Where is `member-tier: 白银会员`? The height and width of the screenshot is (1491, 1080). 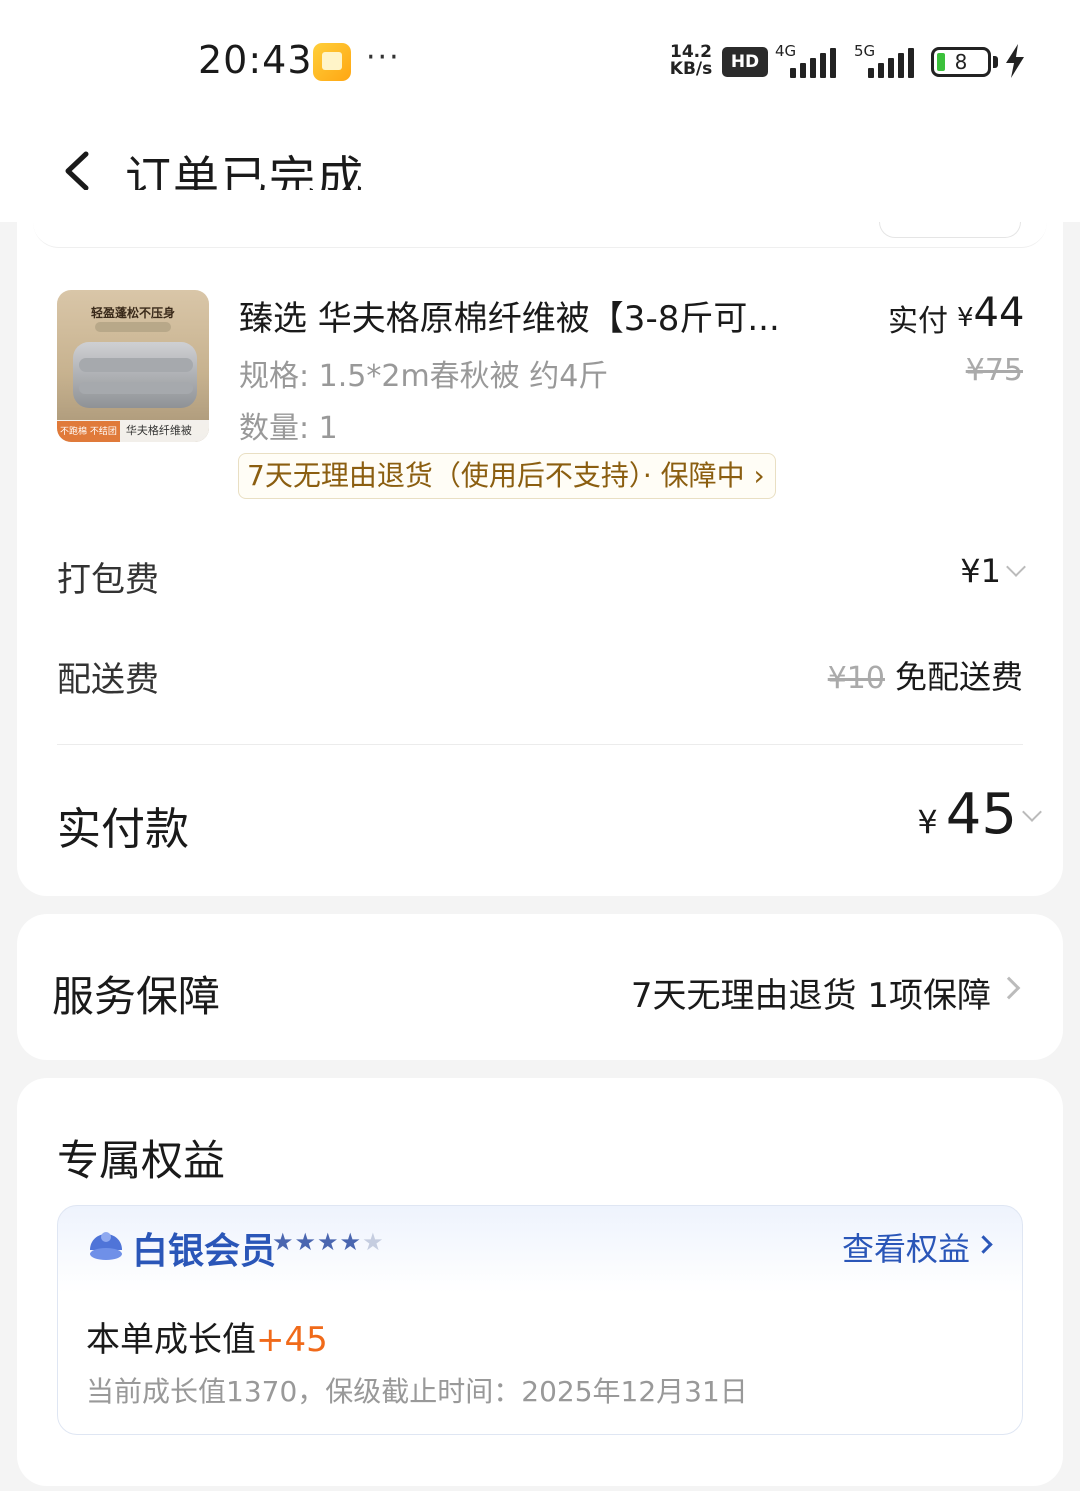
member-tier: 白银会员 is located at coordinates (204, 1251).